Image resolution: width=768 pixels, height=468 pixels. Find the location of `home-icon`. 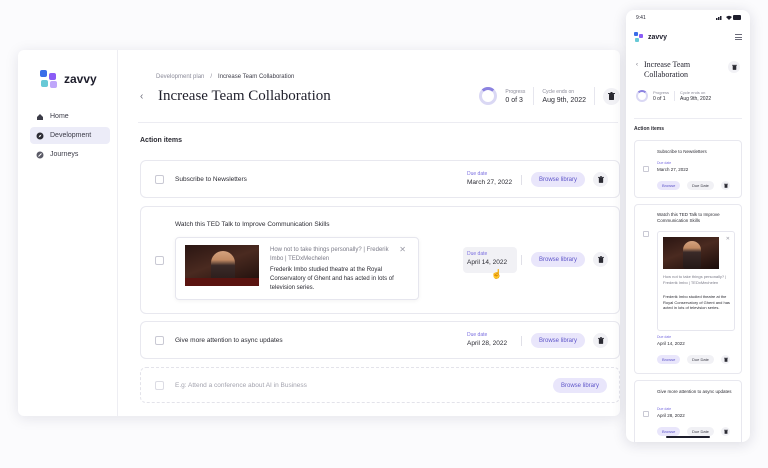

home-icon is located at coordinates (40, 117).